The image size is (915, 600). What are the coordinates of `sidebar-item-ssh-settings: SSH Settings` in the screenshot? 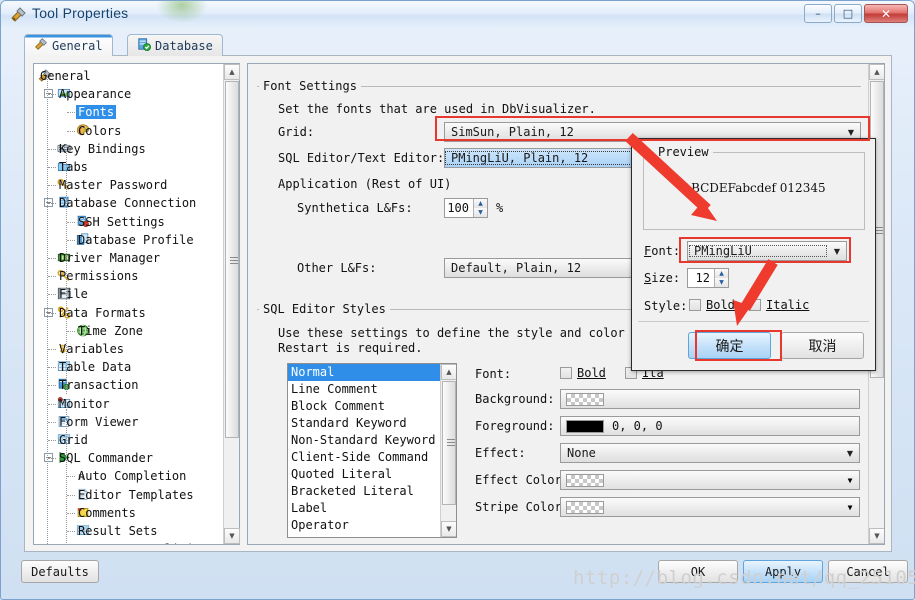 It's located at (120, 222).